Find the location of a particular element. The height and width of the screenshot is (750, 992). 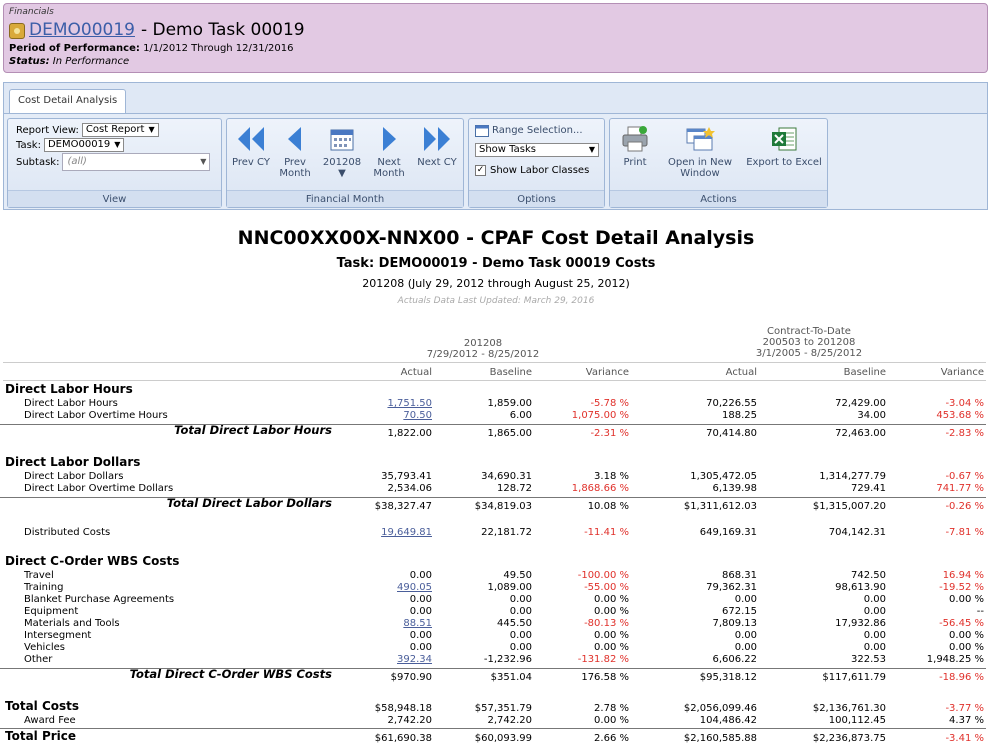

row-dlh-col2: 1,859.00 is located at coordinates (509, 403).